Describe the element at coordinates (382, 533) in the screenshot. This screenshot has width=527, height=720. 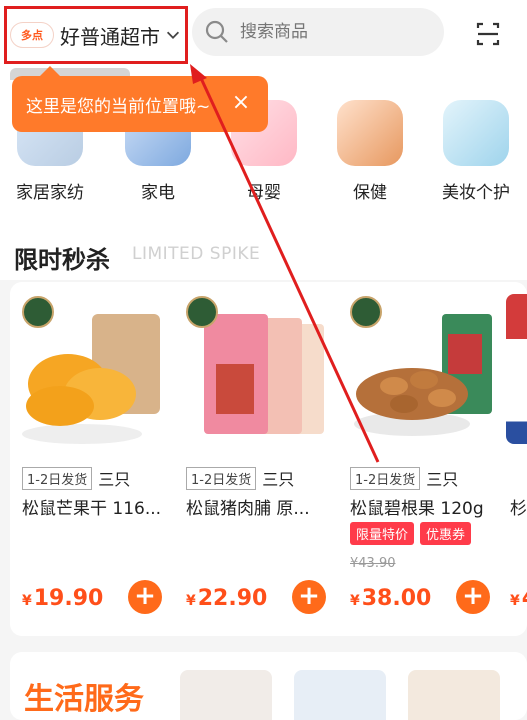
I see `promo-tag: 限量特价` at that location.